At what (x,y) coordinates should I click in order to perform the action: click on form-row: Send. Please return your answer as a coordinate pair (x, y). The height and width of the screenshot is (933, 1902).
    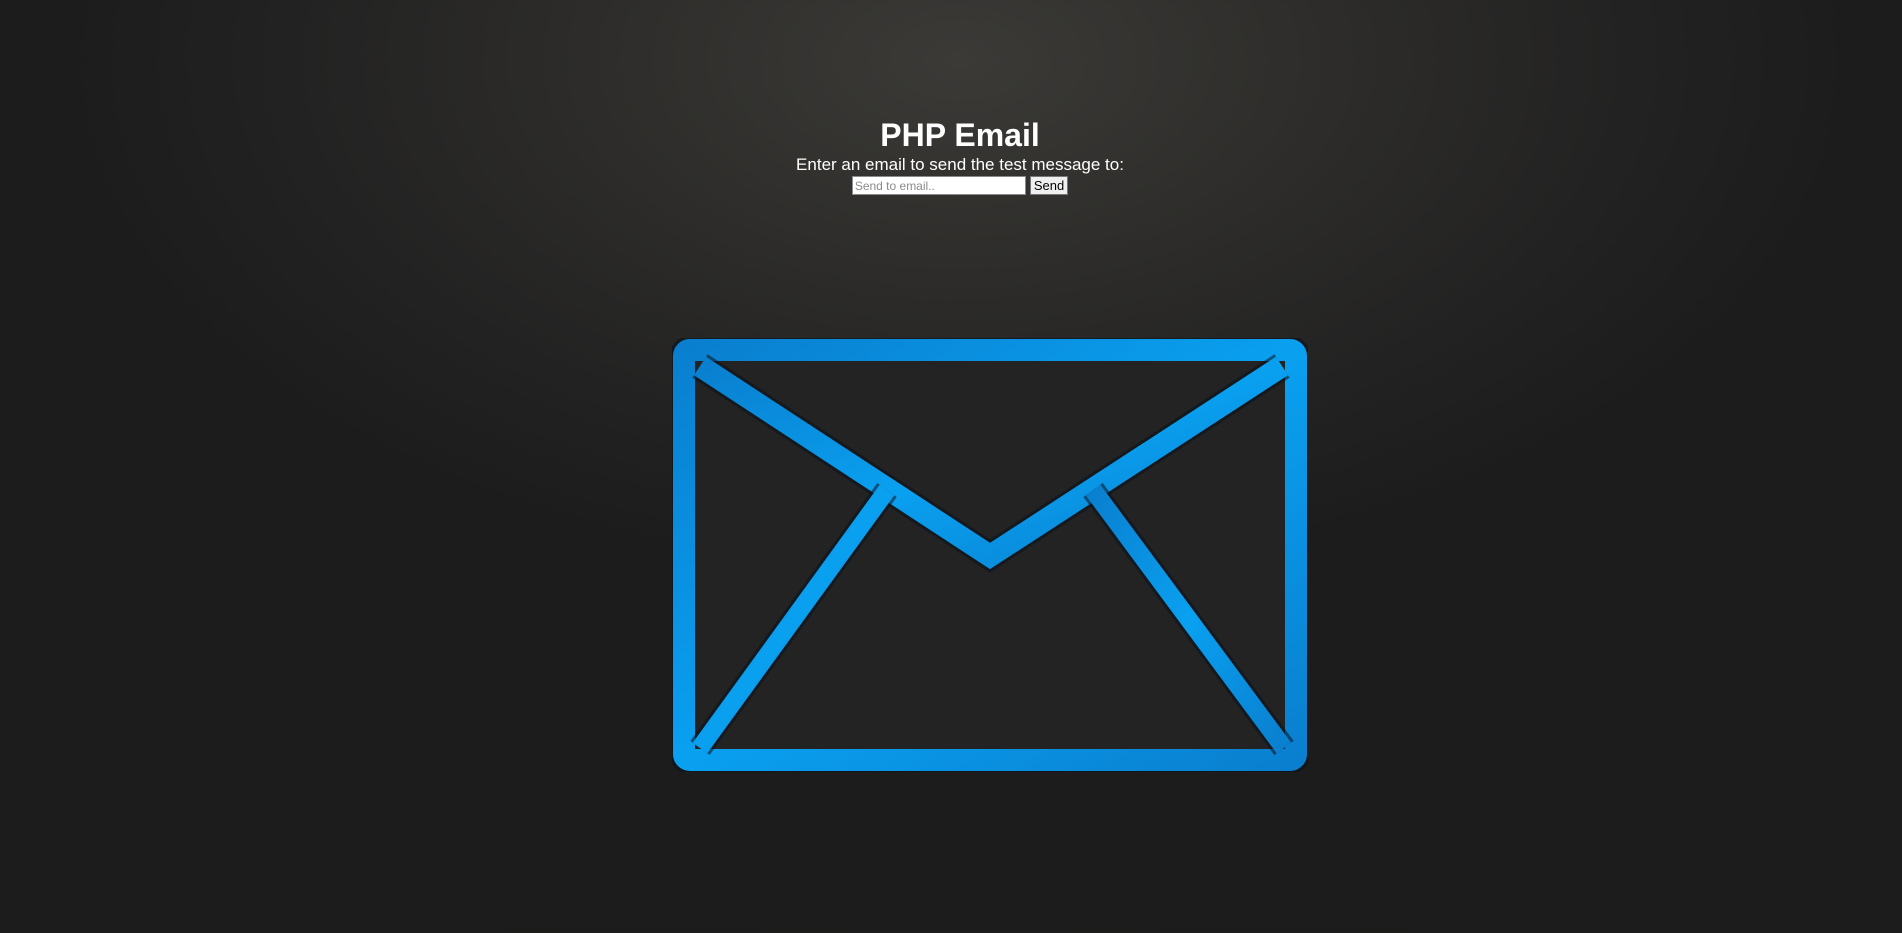
    Looking at the image, I should click on (951, 185).